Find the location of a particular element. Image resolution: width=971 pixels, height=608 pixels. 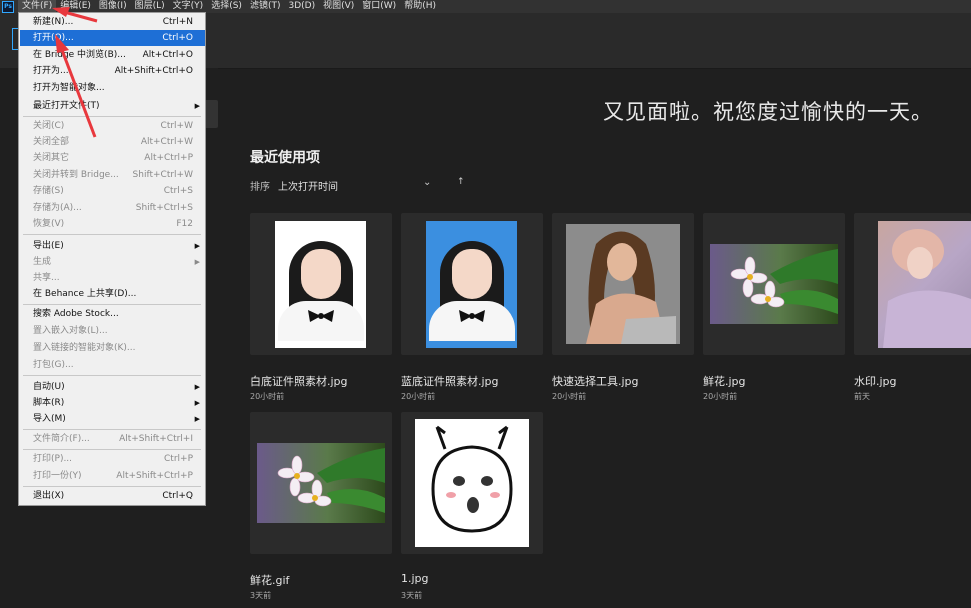

menu-item-open: 打开(O)... Ctrl+O is located at coordinates (112, 38).